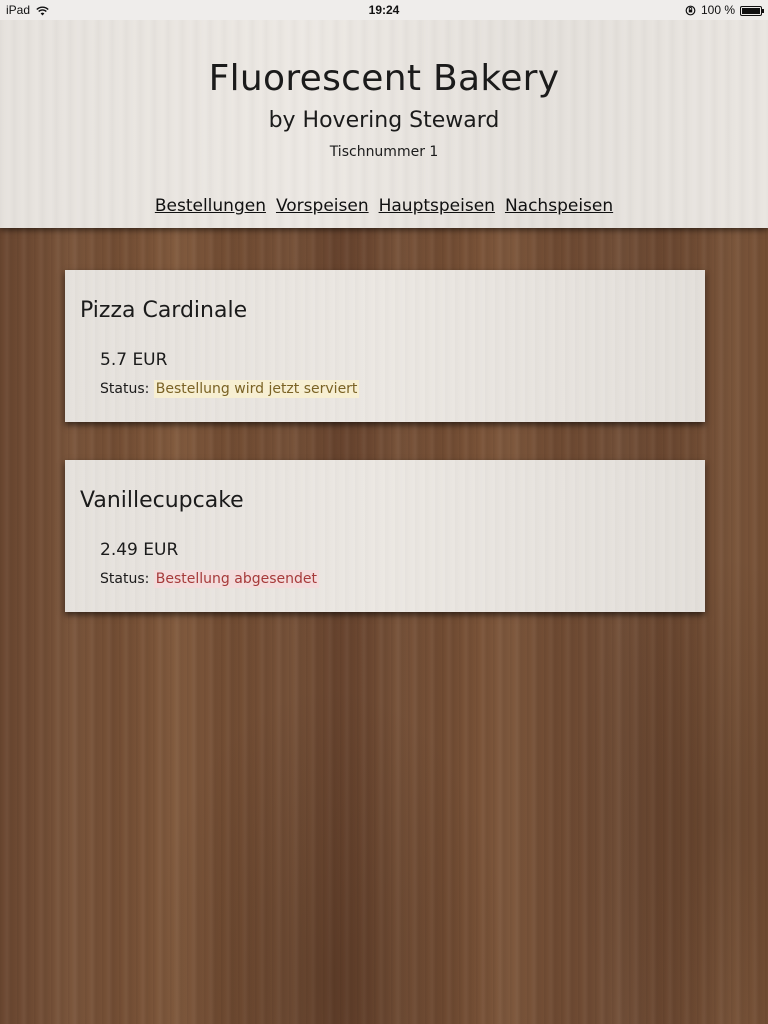 Image resolution: width=768 pixels, height=1024 pixels. I want to click on order-status: Status: Bestellung wird jetzt serviert, so click(230, 389).